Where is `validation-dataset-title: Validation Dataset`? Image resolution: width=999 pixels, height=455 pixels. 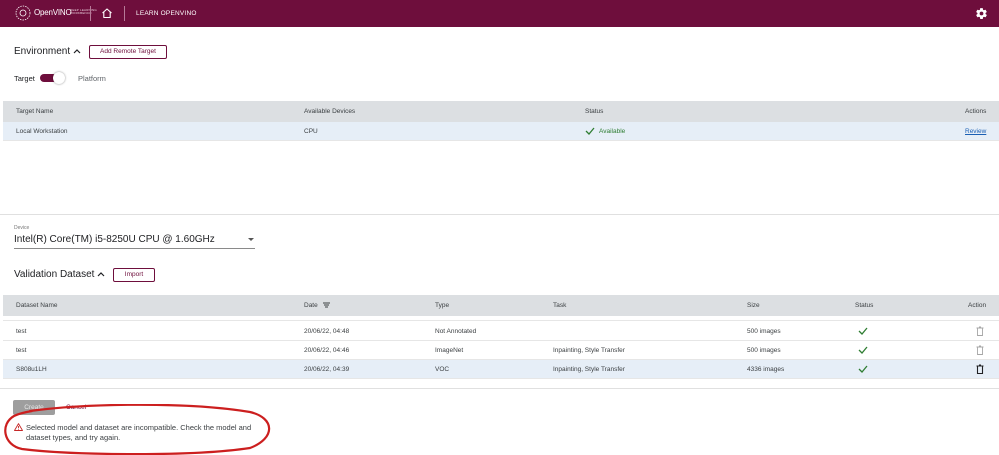
validation-dataset-title: Validation Dataset is located at coordinates (54, 274).